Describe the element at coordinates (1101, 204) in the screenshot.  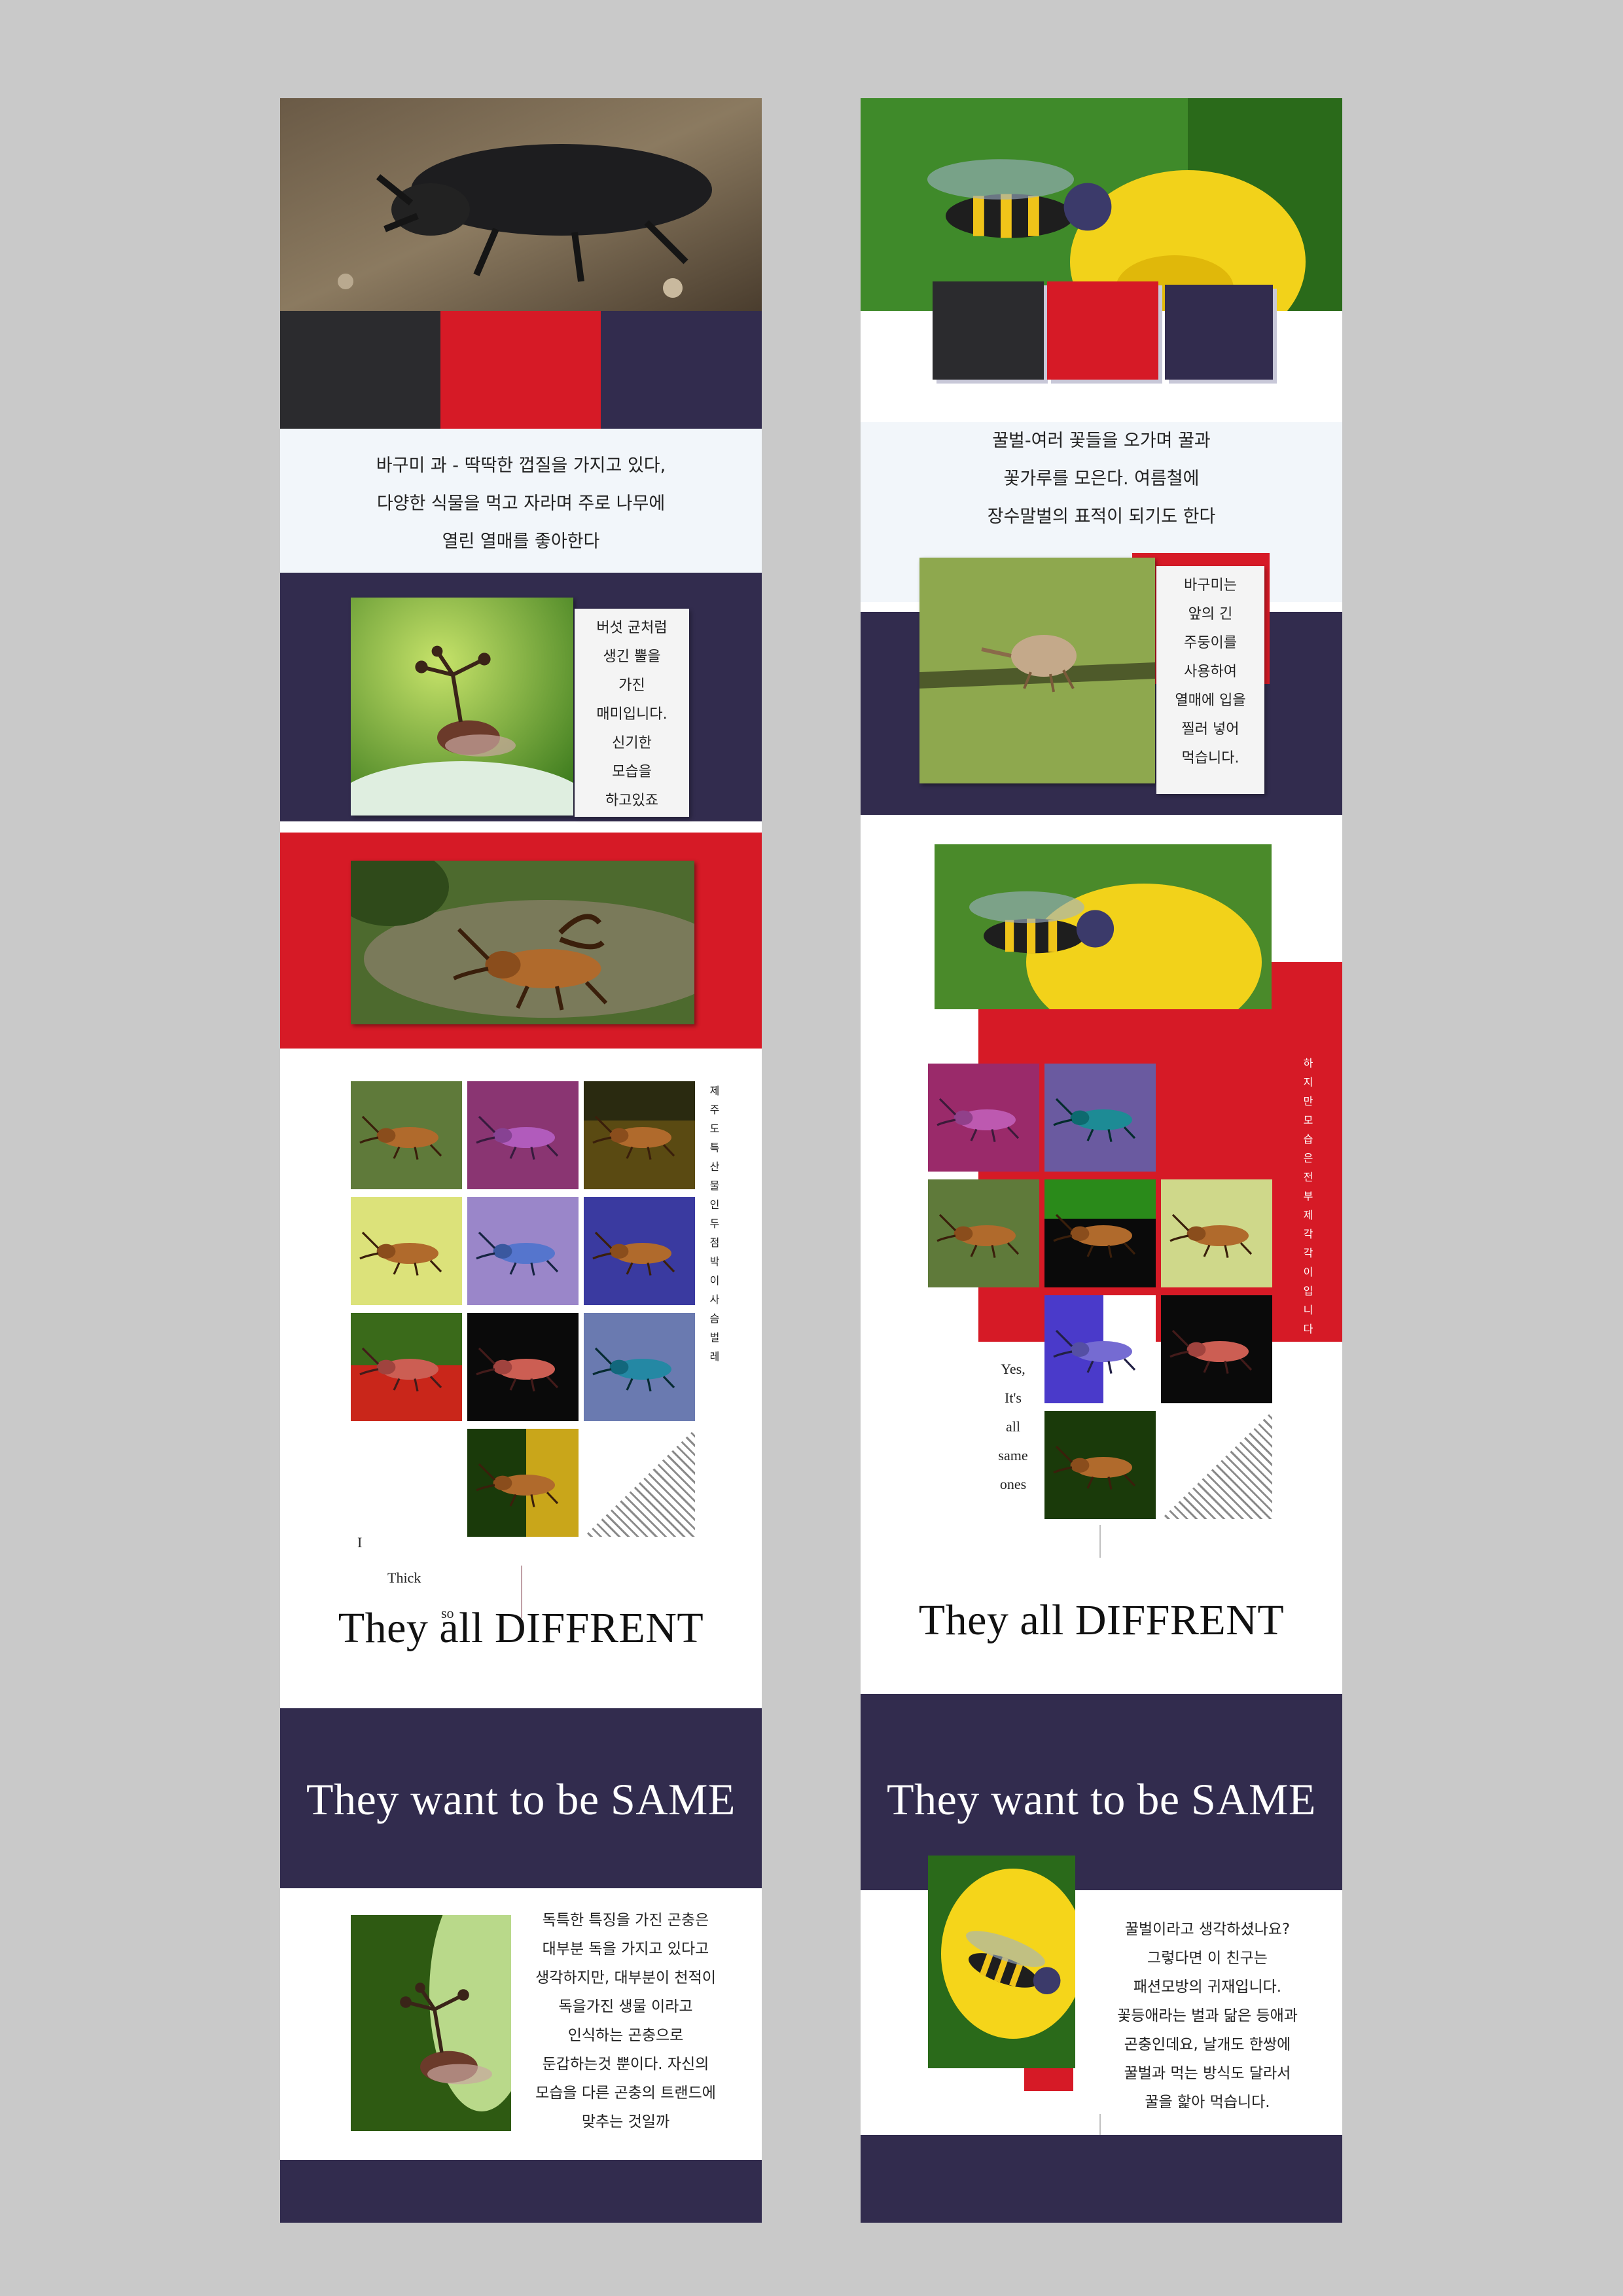
I see `hoverfly-photo` at that location.